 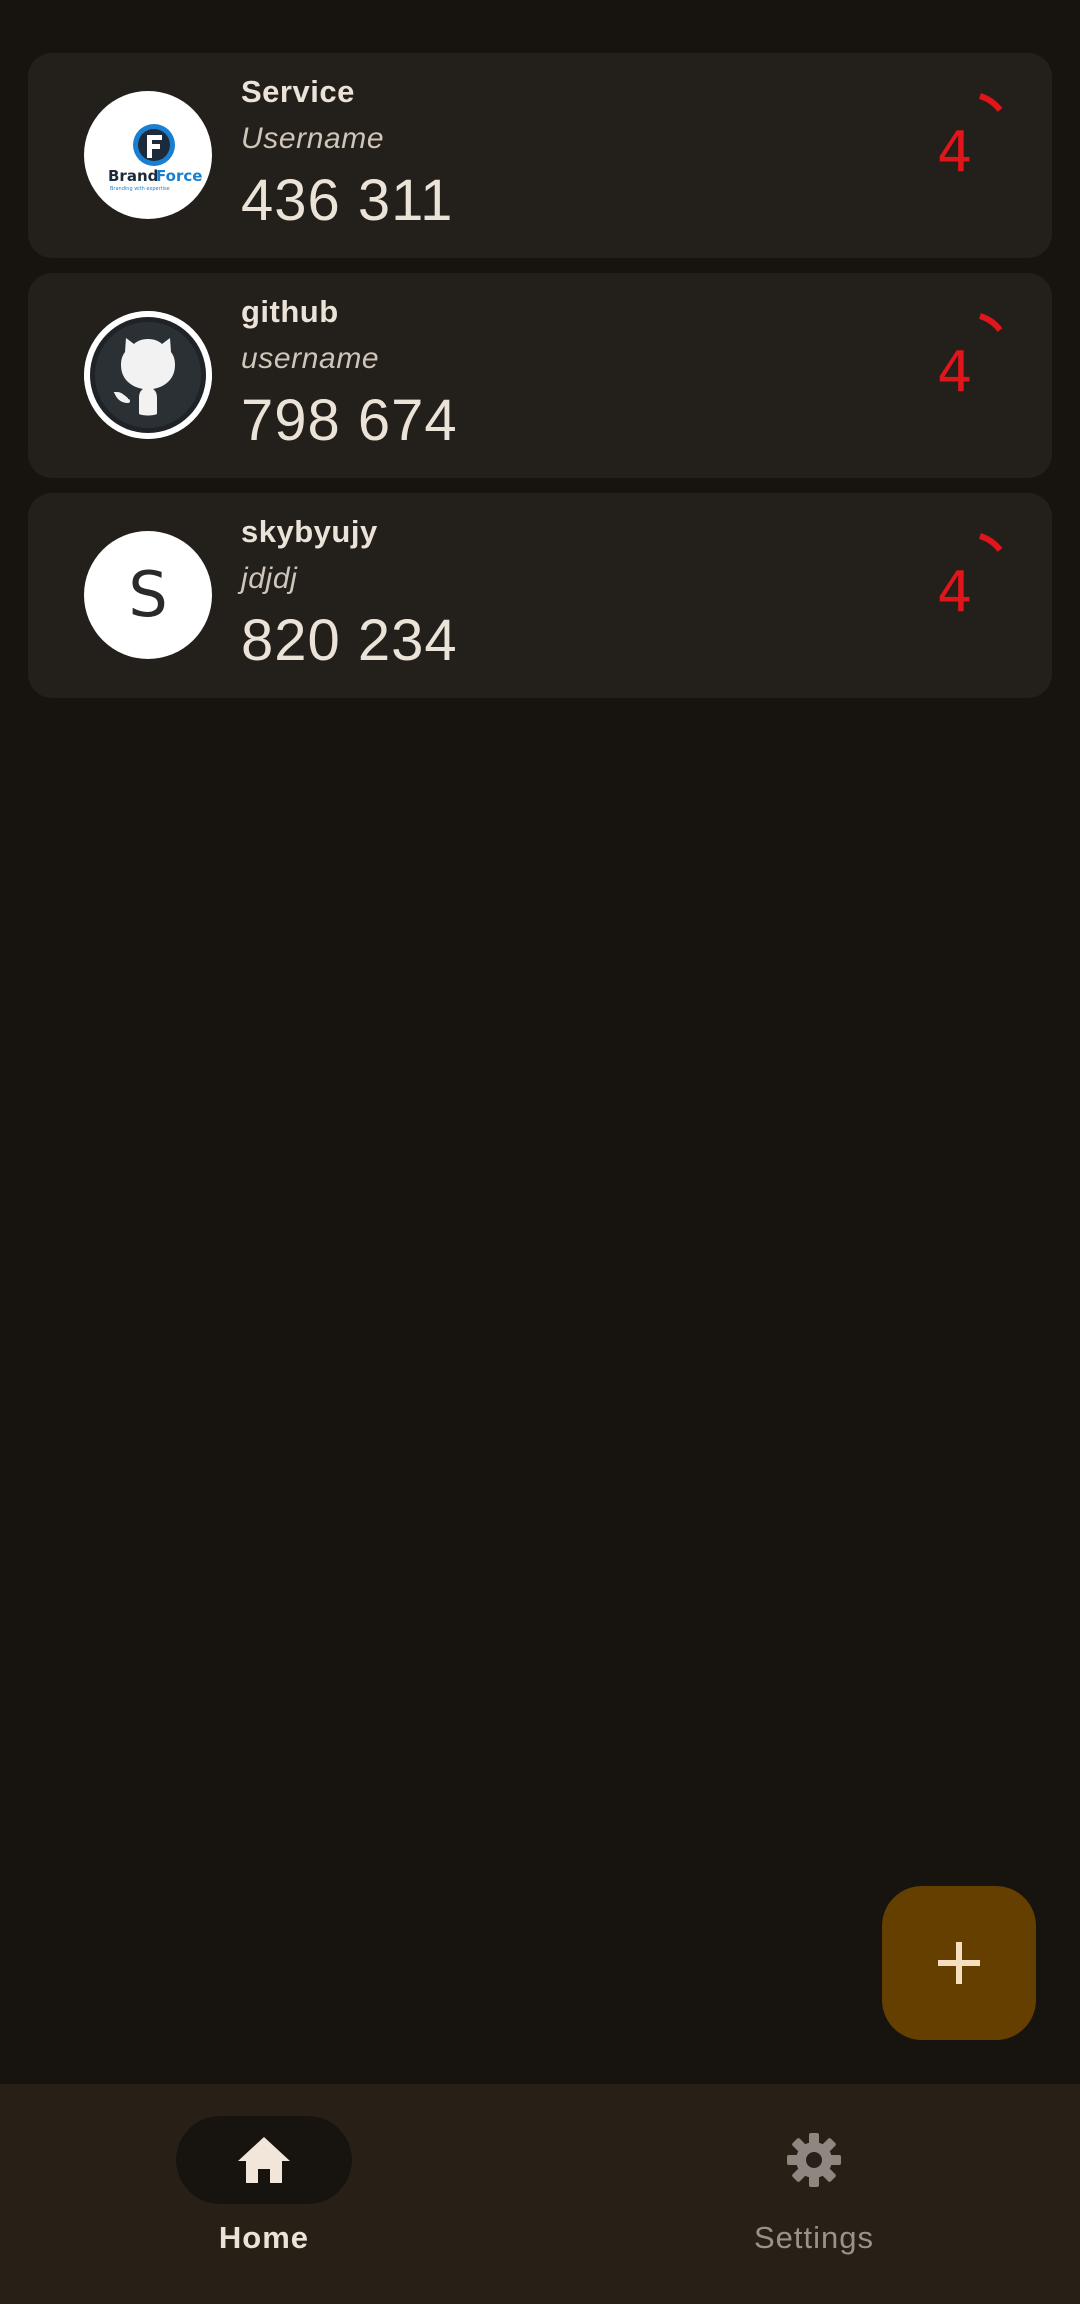 What do you see at coordinates (298, 91) in the screenshot?
I see `service-name: Service` at bounding box center [298, 91].